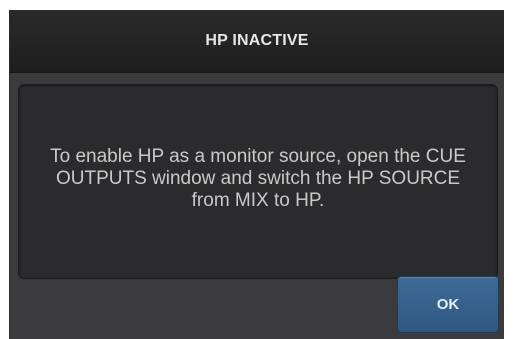  What do you see at coordinates (448, 304) in the screenshot?
I see `ok-button: OK` at bounding box center [448, 304].